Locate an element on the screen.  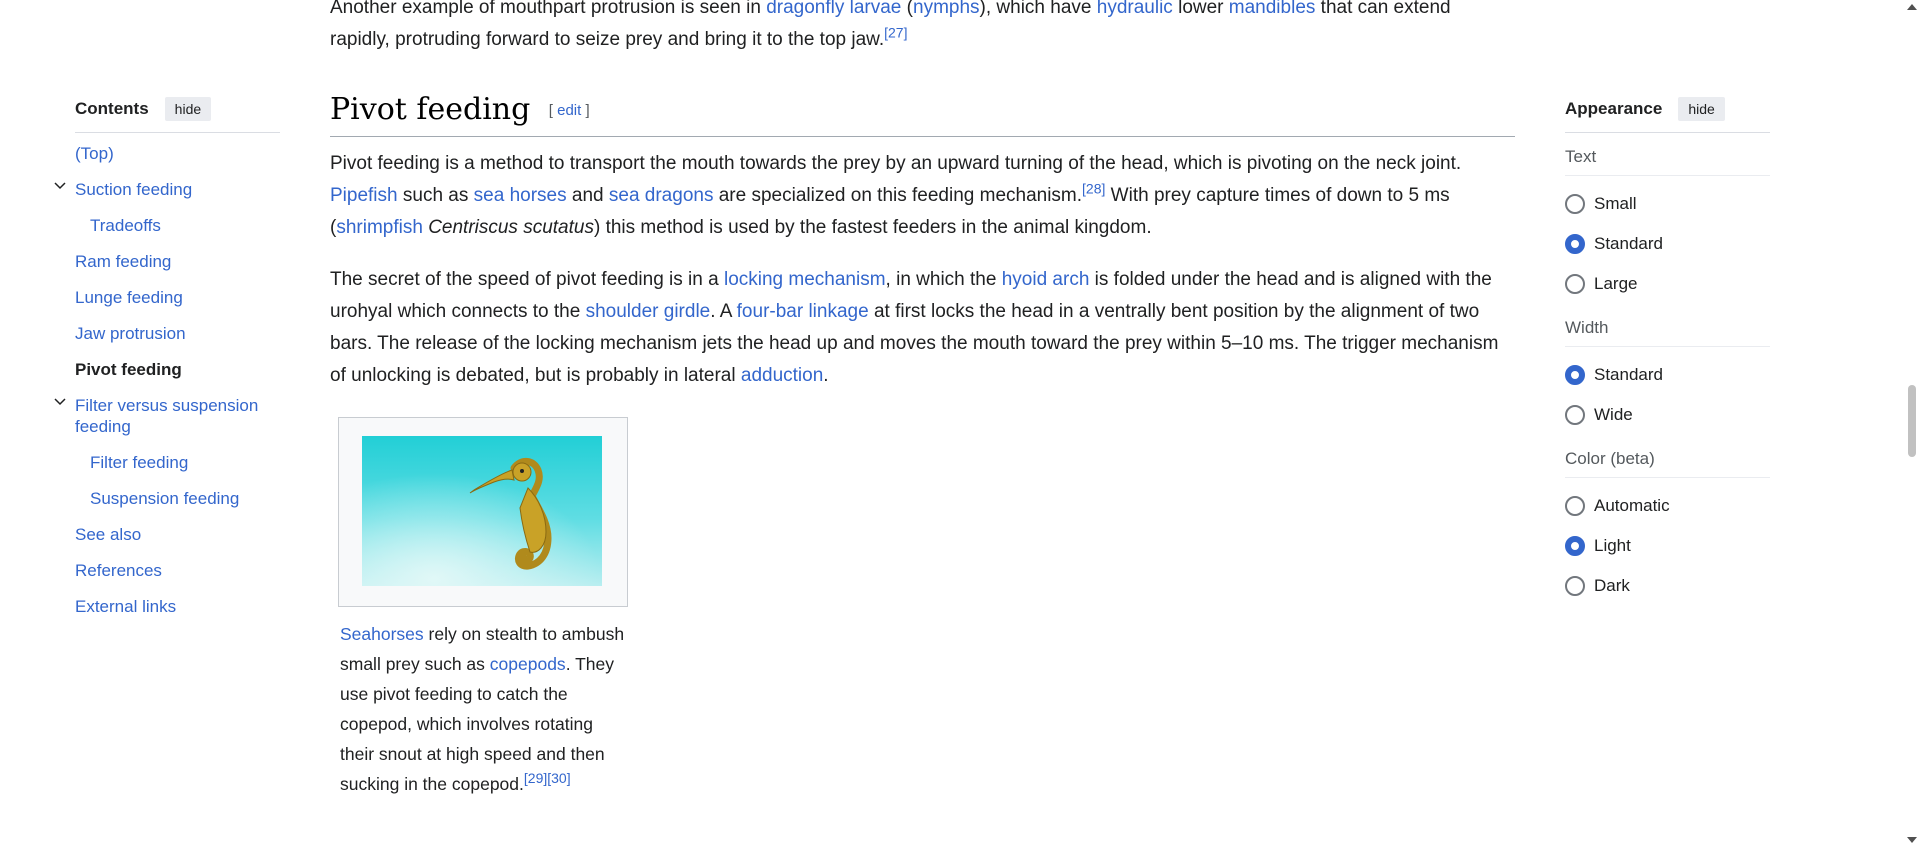
toc-item-lunge-feeding: Lunge feeding is located at coordinates (177, 297).